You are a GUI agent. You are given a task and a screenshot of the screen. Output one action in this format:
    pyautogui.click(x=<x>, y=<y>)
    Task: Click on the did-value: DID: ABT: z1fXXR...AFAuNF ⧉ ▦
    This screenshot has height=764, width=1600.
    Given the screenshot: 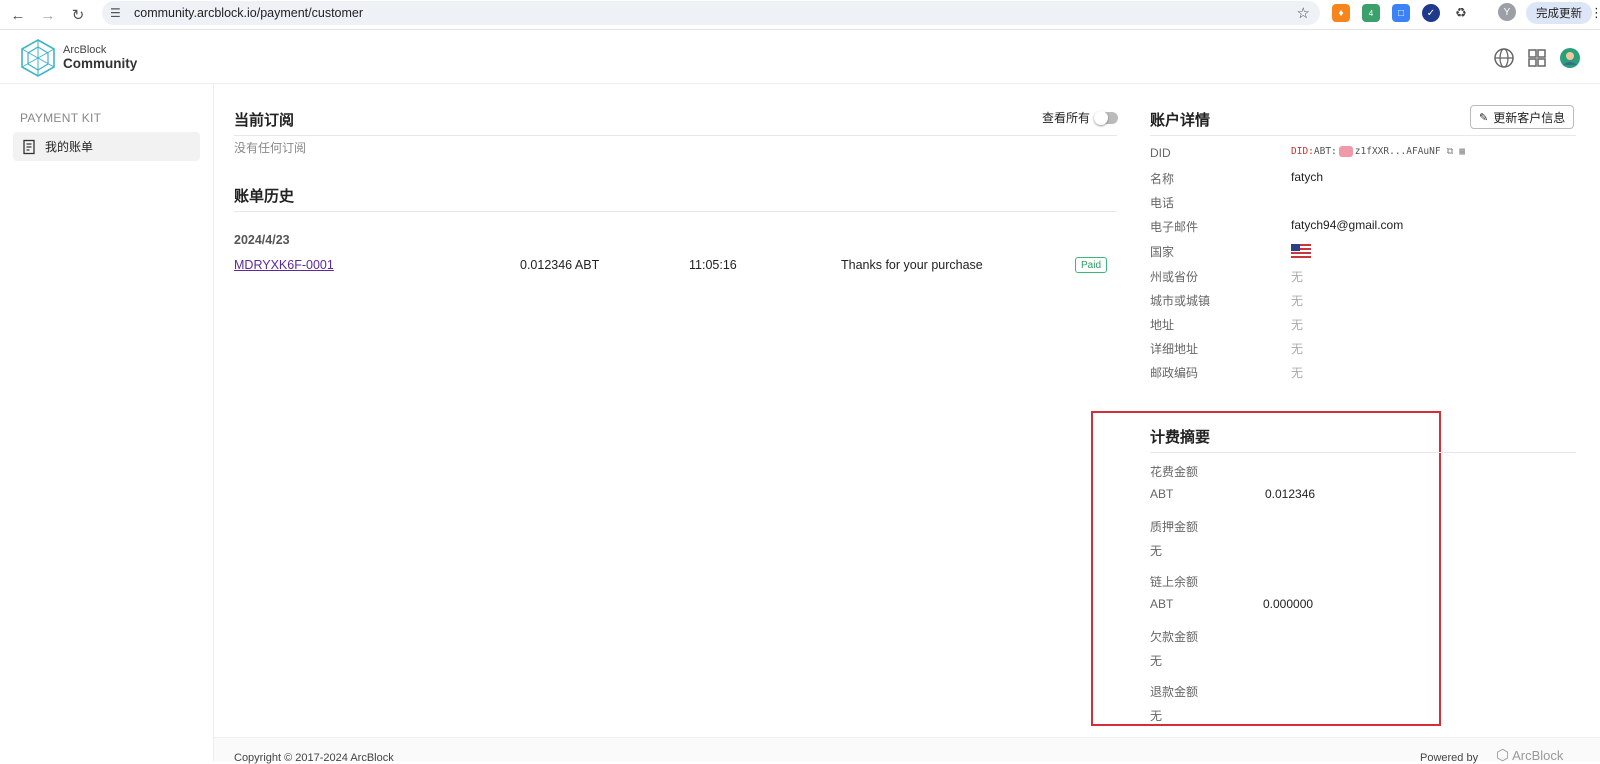 What is the action you would take?
    pyautogui.click(x=1378, y=151)
    